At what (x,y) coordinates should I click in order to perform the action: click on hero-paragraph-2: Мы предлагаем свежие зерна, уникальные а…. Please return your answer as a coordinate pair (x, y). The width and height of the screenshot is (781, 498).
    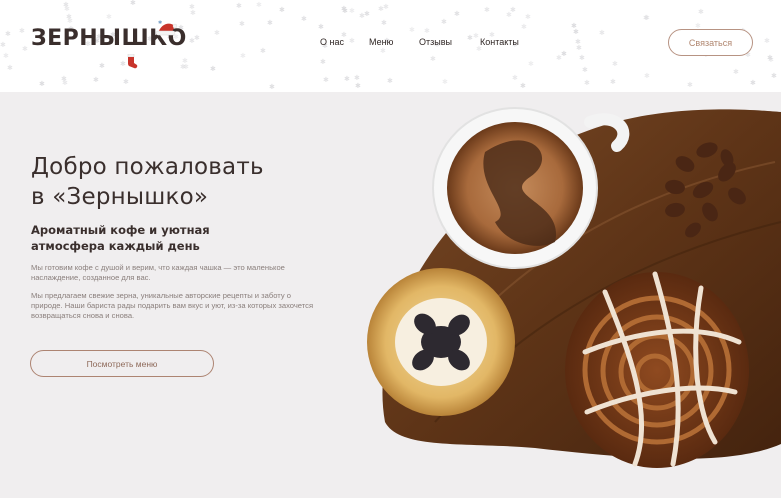
    Looking at the image, I should click on (172, 305).